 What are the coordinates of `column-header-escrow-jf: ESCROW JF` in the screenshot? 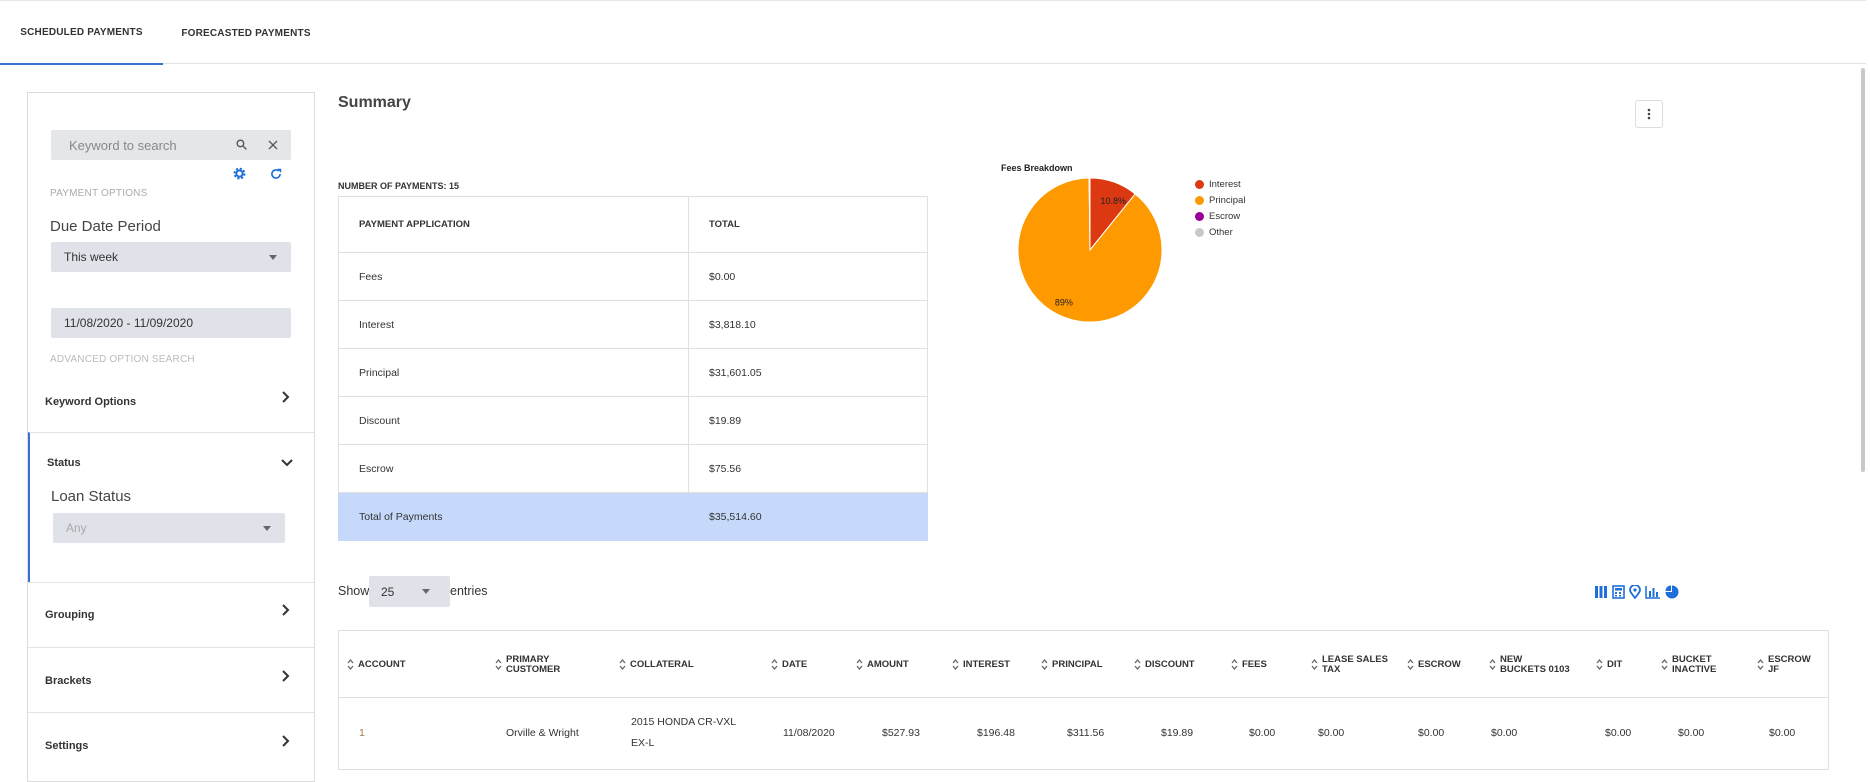 It's located at (1787, 664).